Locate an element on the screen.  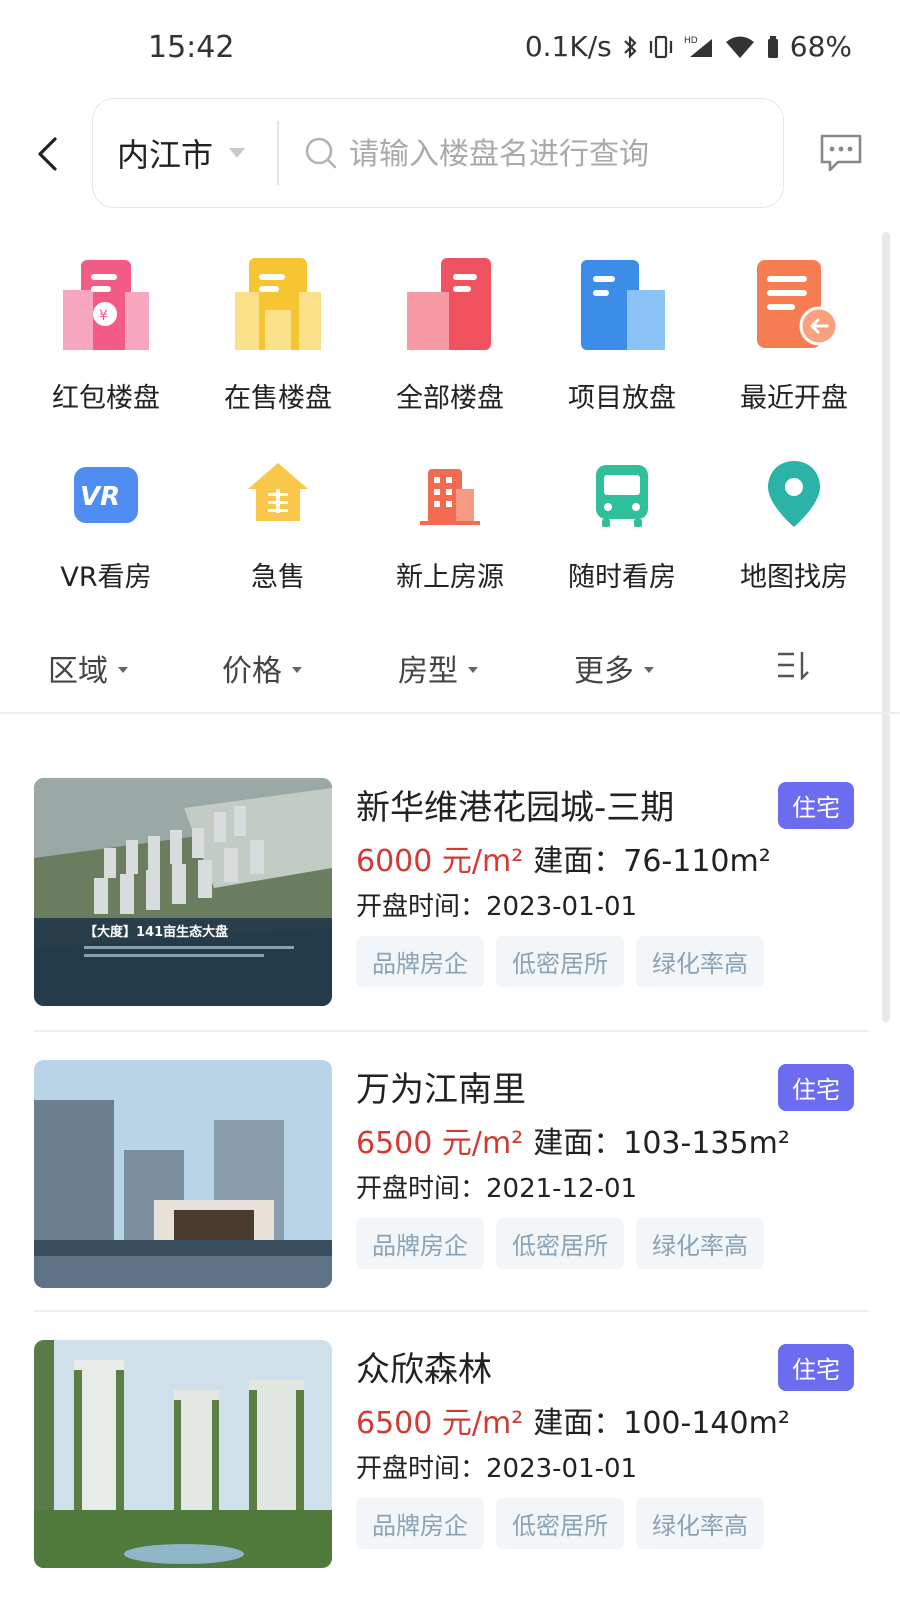
menu-item-urgent-sale: 急售 is located at coordinates (278, 524).